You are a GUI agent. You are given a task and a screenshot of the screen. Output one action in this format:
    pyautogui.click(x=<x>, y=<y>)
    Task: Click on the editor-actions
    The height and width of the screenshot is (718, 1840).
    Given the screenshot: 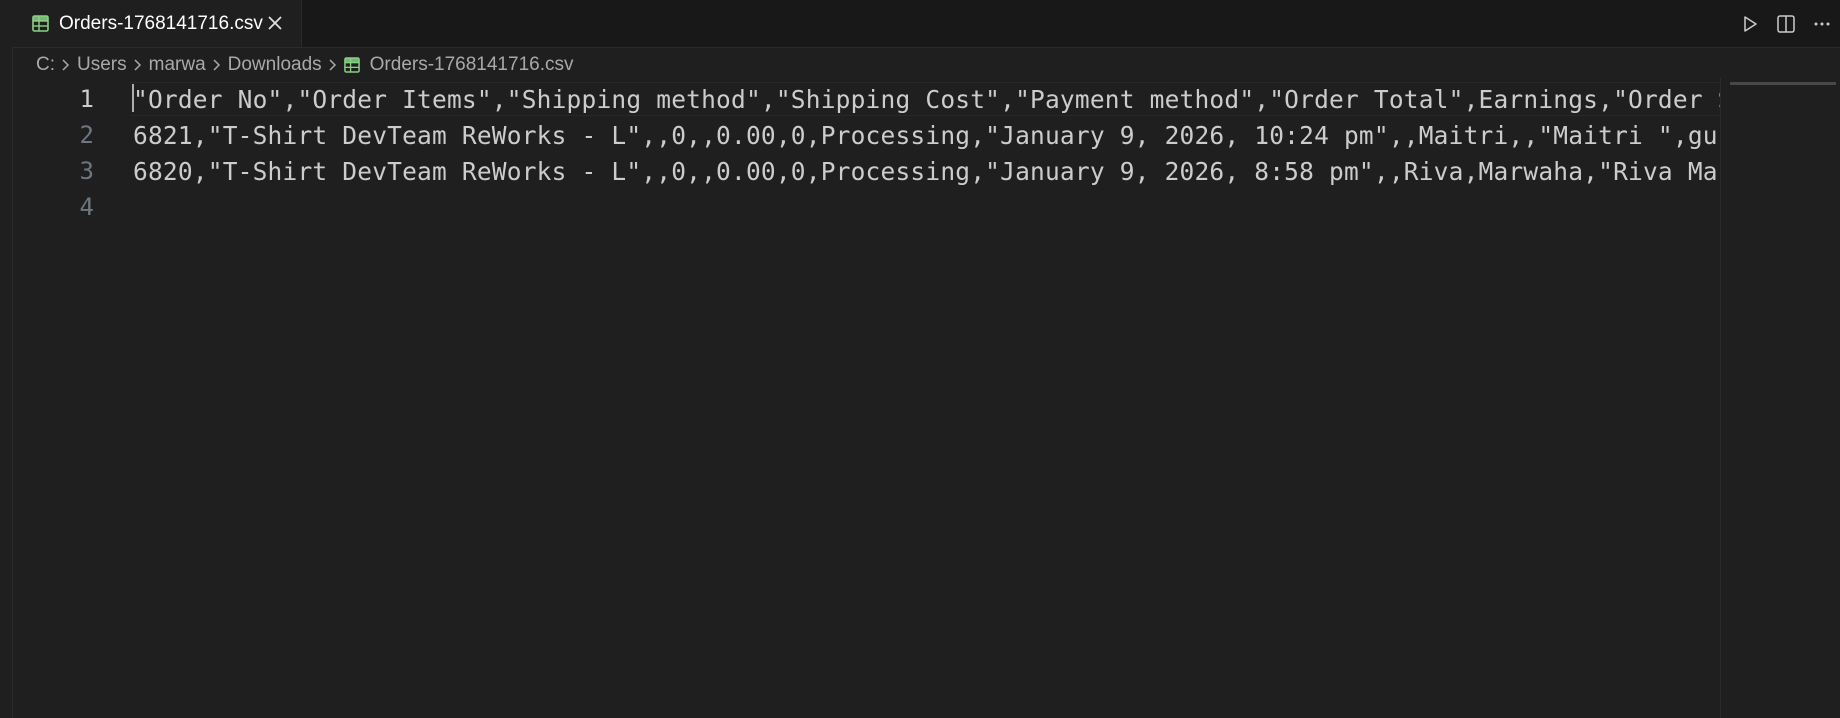 What is the action you would take?
    pyautogui.click(x=1786, y=23)
    